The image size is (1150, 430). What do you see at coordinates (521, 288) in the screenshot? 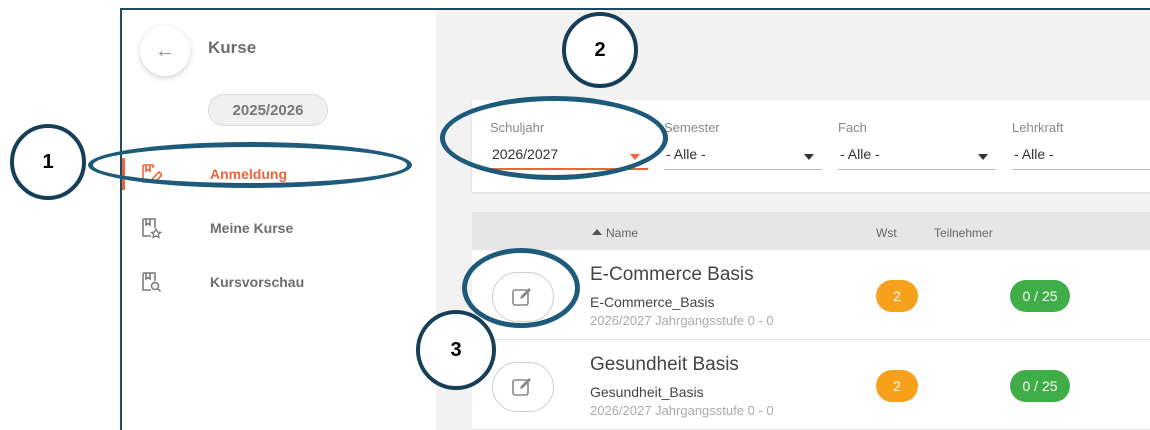
I see `annotation-oval-edit` at bounding box center [521, 288].